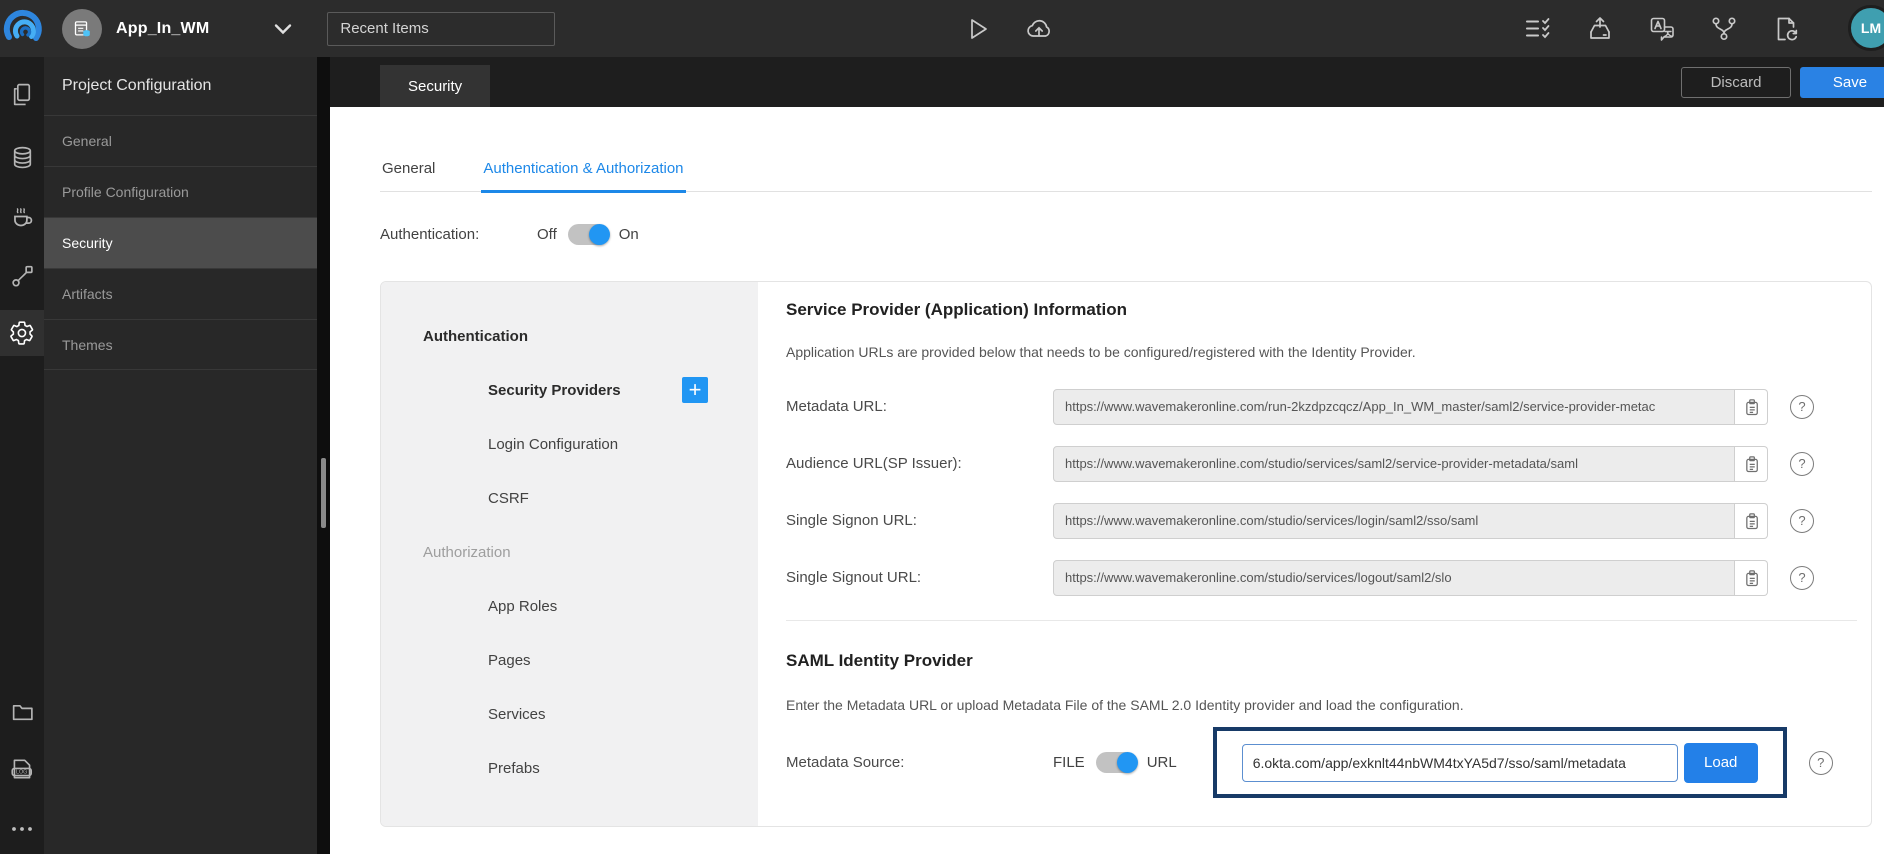 The height and width of the screenshot is (854, 1884). I want to click on run-actions, so click(1008, 28).